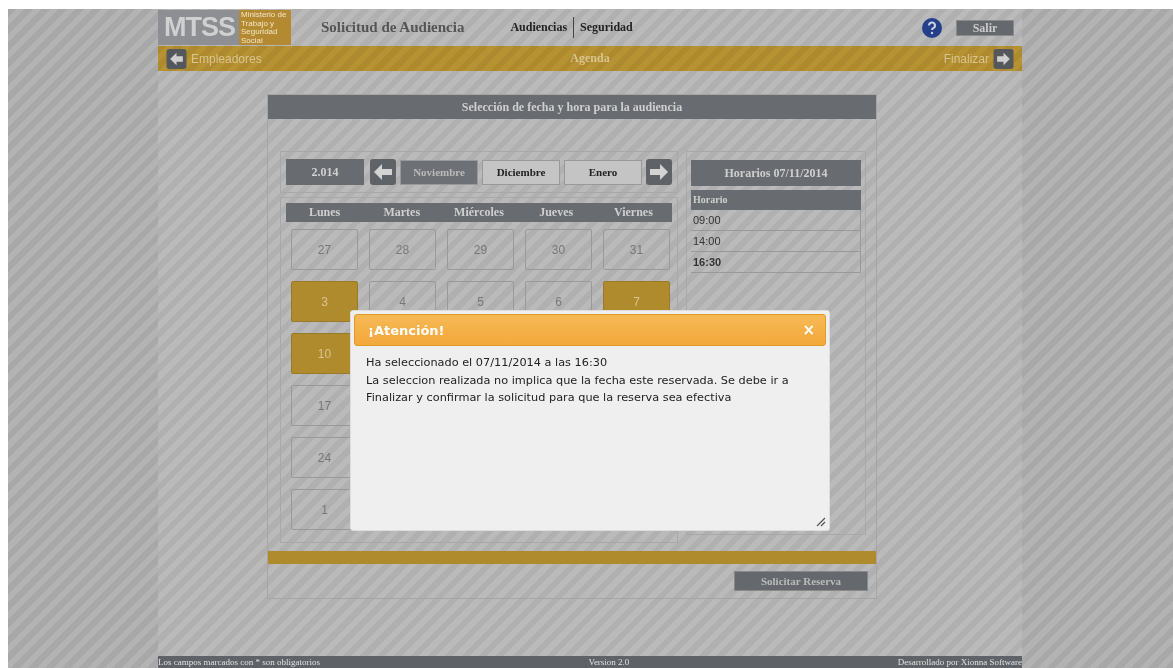 The width and height of the screenshot is (1173, 668). I want to click on menu-link: Audiencias, so click(539, 27).